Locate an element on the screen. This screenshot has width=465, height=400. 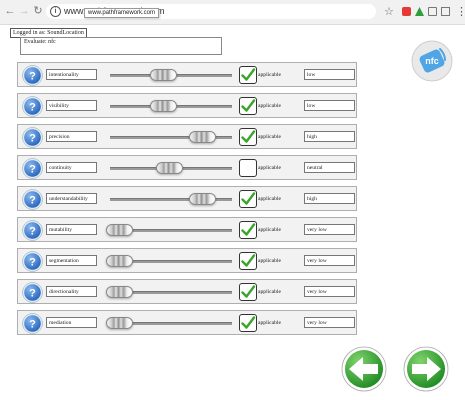
criterion-label: directionality is located at coordinates (71, 291).